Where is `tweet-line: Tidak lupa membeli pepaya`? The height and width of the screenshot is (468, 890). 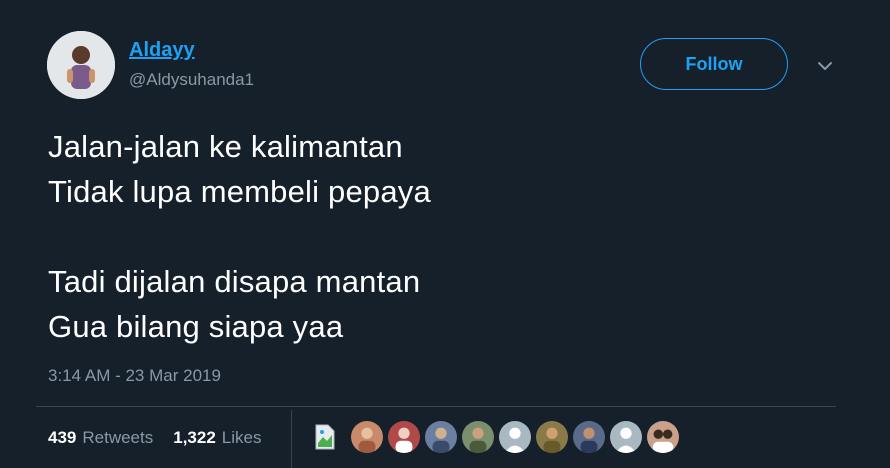
tweet-line: Tidak lupa membeli pepaya is located at coordinates (239, 191).